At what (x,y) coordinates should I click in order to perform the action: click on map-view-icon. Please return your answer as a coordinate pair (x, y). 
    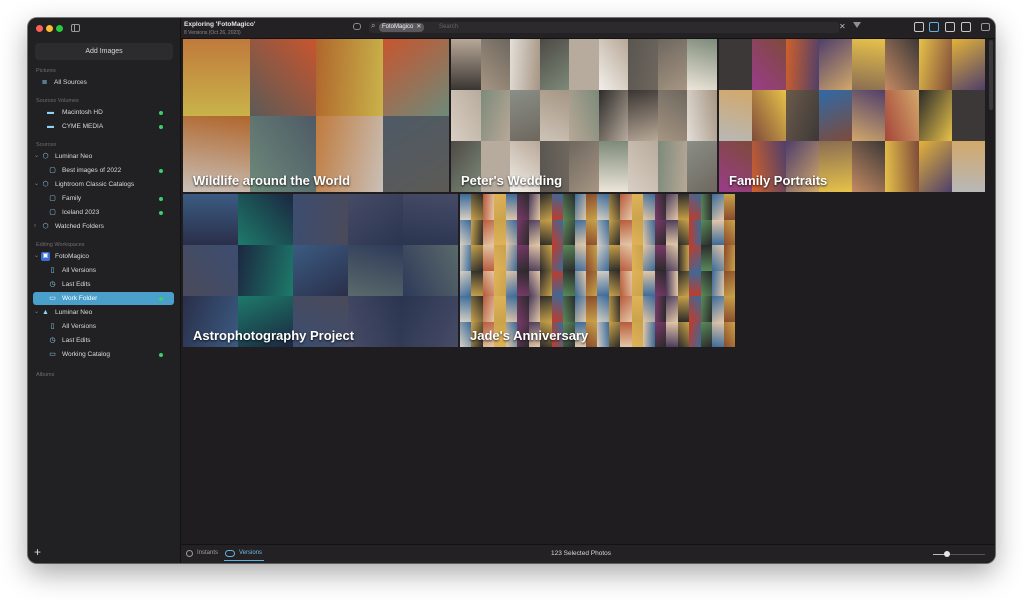
    Looking at the image, I should click on (966, 27).